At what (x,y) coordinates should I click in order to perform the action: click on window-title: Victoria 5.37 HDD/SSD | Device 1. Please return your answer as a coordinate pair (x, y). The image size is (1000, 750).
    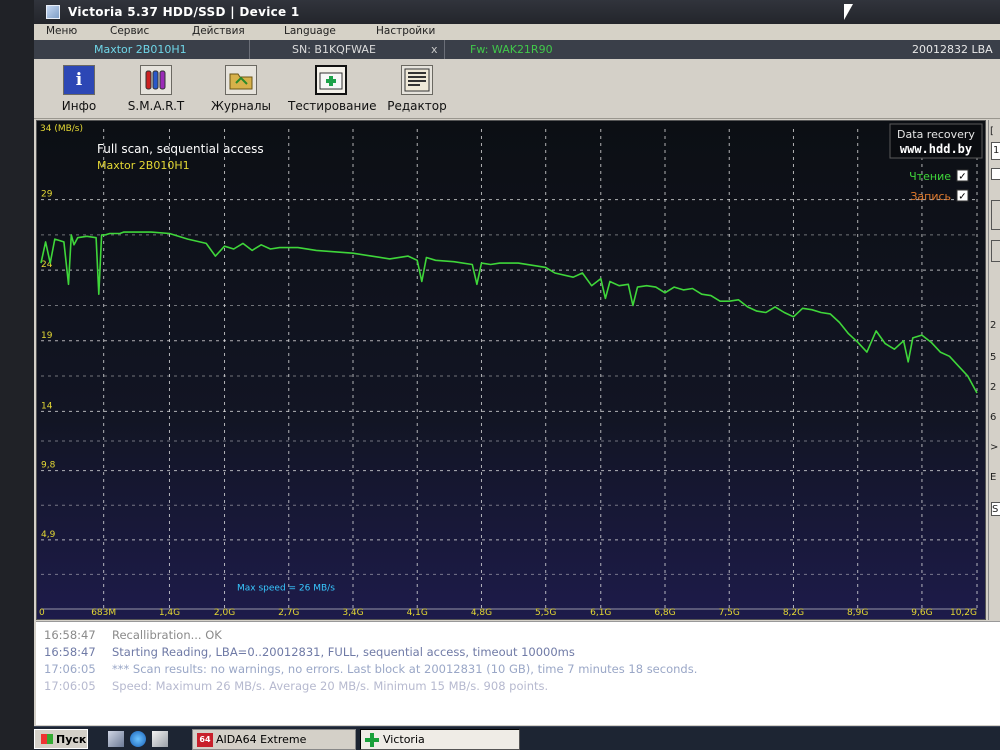
    Looking at the image, I should click on (184, 12).